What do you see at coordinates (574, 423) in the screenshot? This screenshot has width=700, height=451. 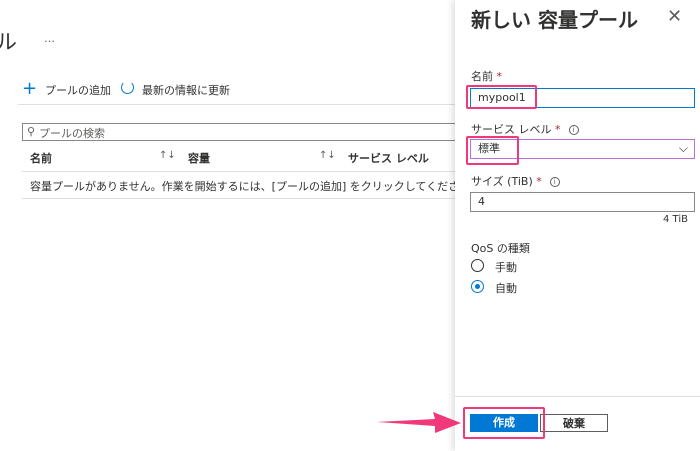 I see `discard-button: 破棄` at bounding box center [574, 423].